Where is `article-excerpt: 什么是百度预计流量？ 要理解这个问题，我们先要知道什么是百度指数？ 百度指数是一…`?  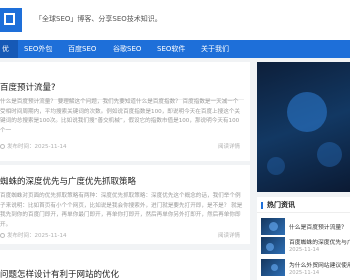
article-excerpt: 什么是百度预计流量？ 要理解这个问题，我们先要知道什么是百度指数？ 百度指数是一… is located at coordinates (120, 117).